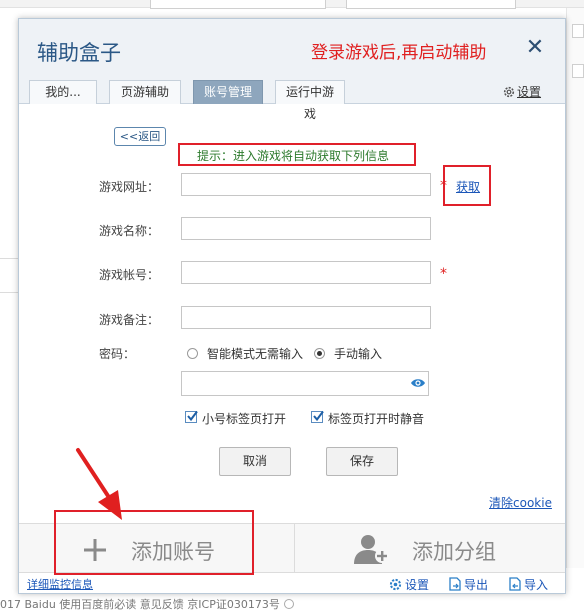 This screenshot has width=584, height=611. What do you see at coordinates (536, 585) in the screenshot?
I see `import-label: 导入` at bounding box center [536, 585].